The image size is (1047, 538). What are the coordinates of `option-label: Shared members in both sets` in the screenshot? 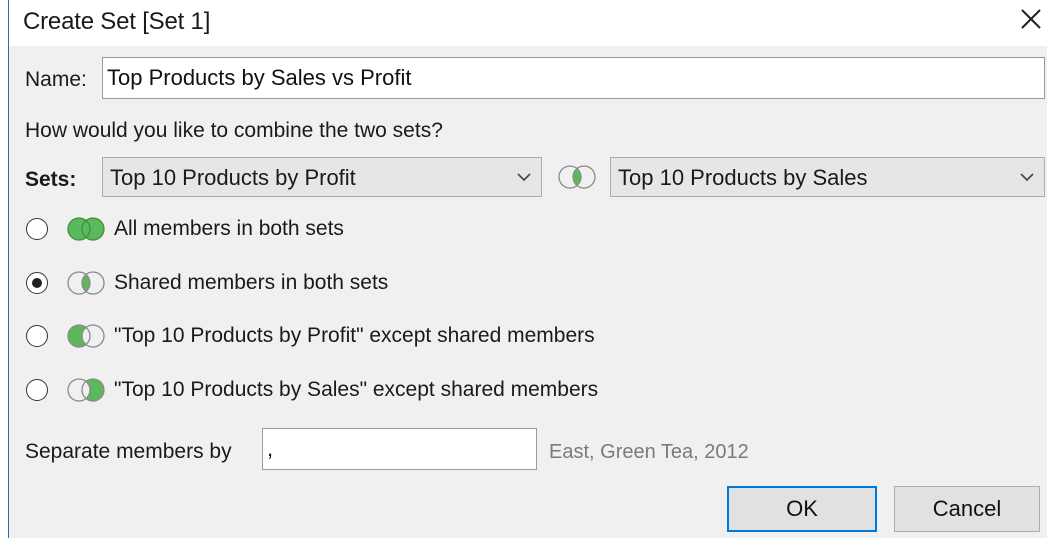 It's located at (251, 282).